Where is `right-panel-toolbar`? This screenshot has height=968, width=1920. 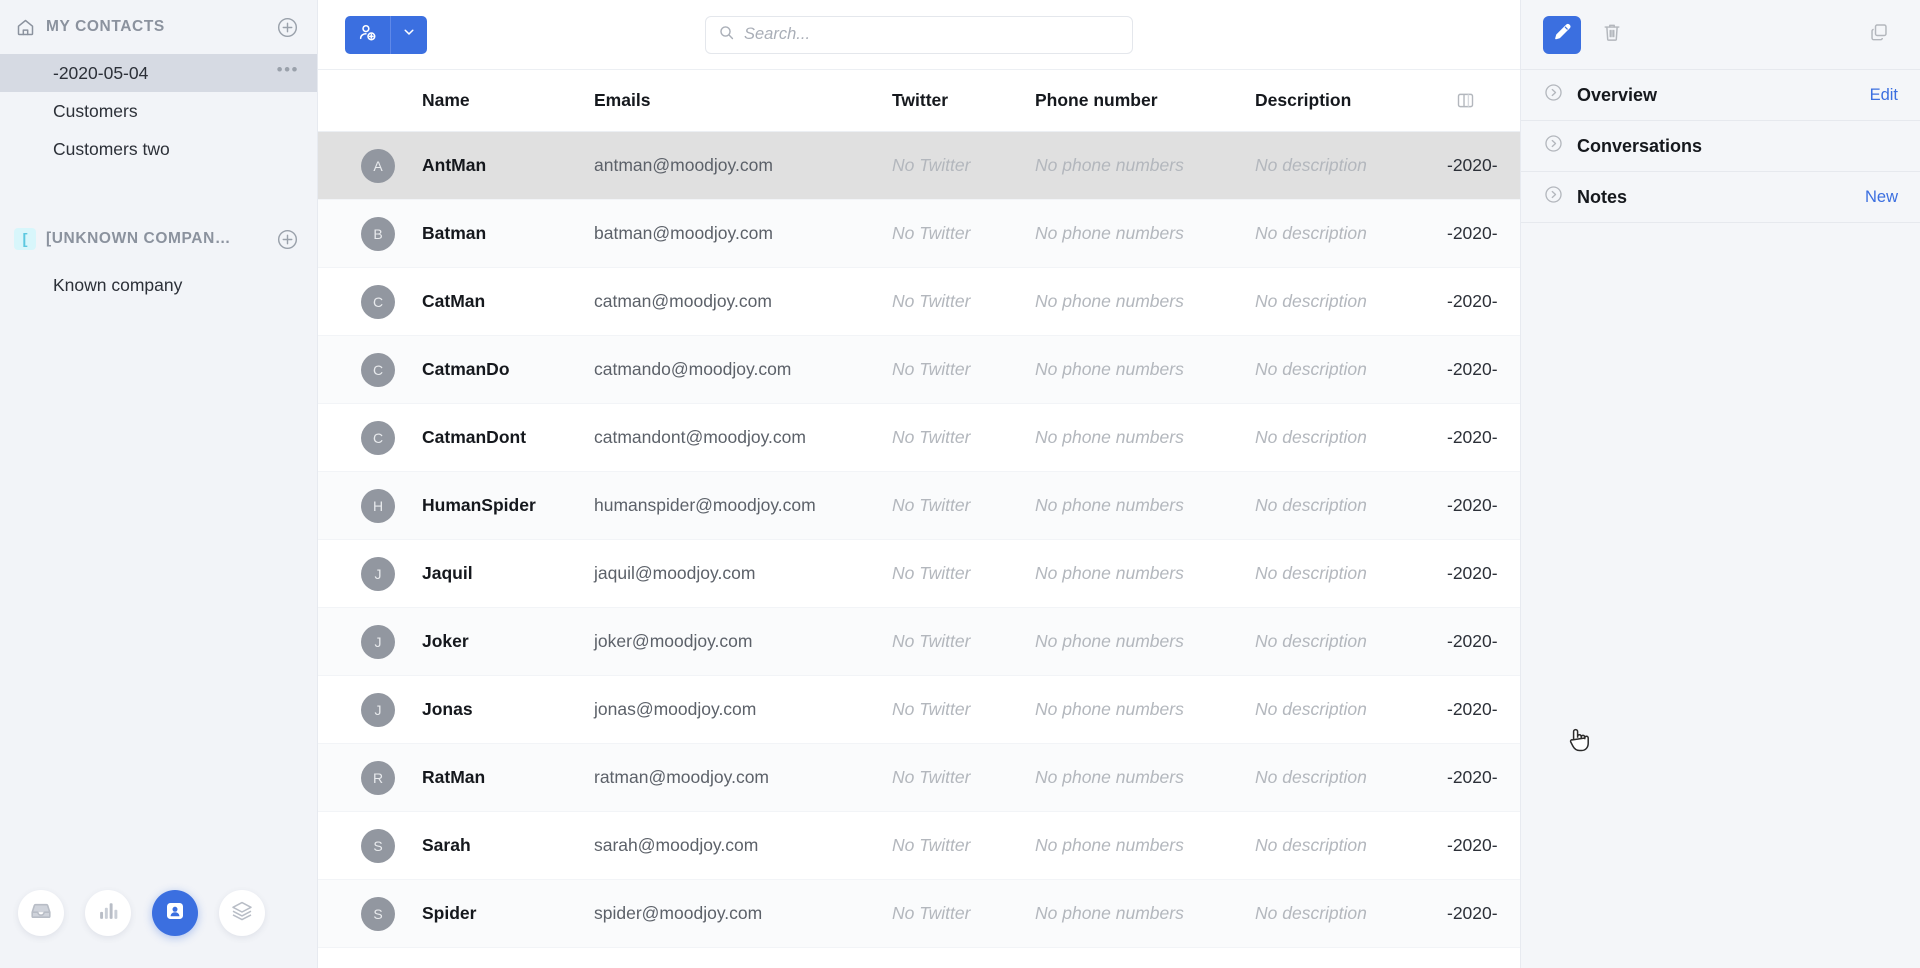
right-panel-toolbar is located at coordinates (1720, 35).